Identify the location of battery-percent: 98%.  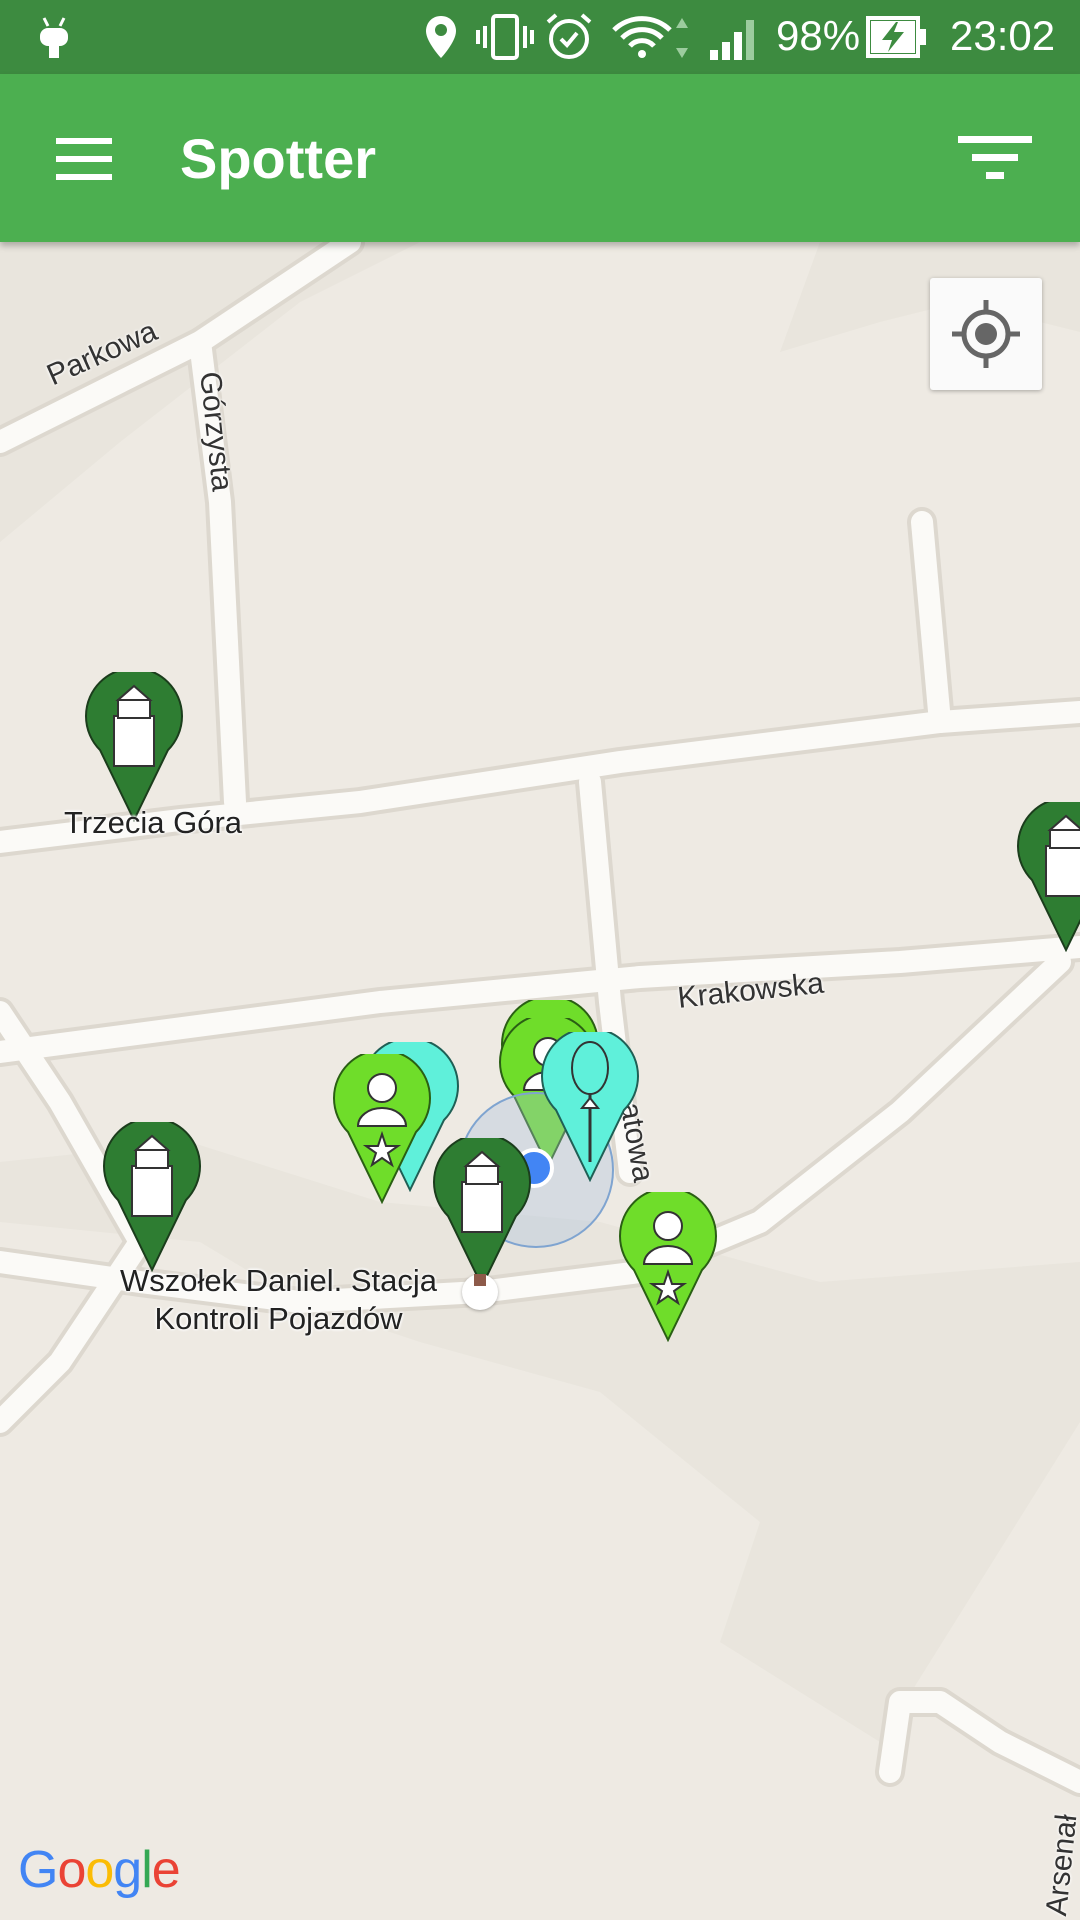
(818, 35).